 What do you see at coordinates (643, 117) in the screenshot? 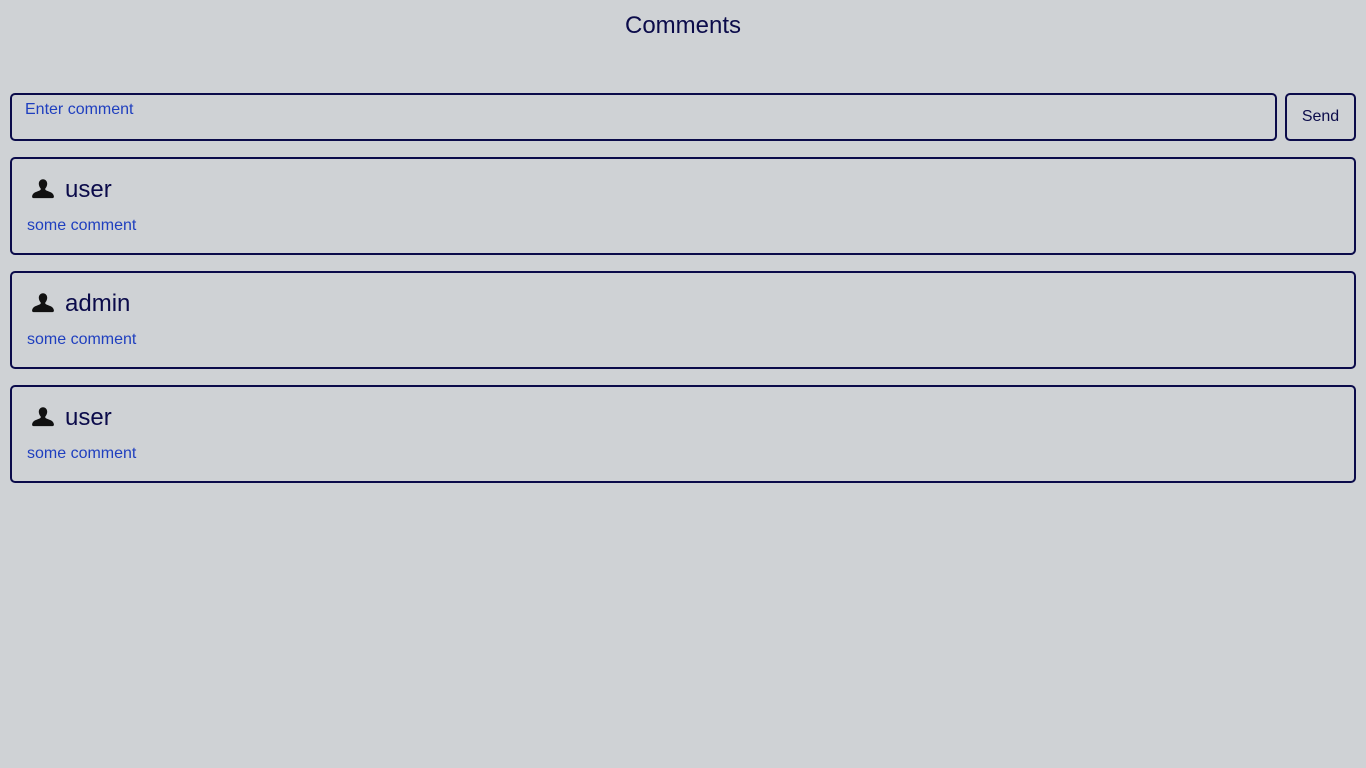
I see `comment-input` at bounding box center [643, 117].